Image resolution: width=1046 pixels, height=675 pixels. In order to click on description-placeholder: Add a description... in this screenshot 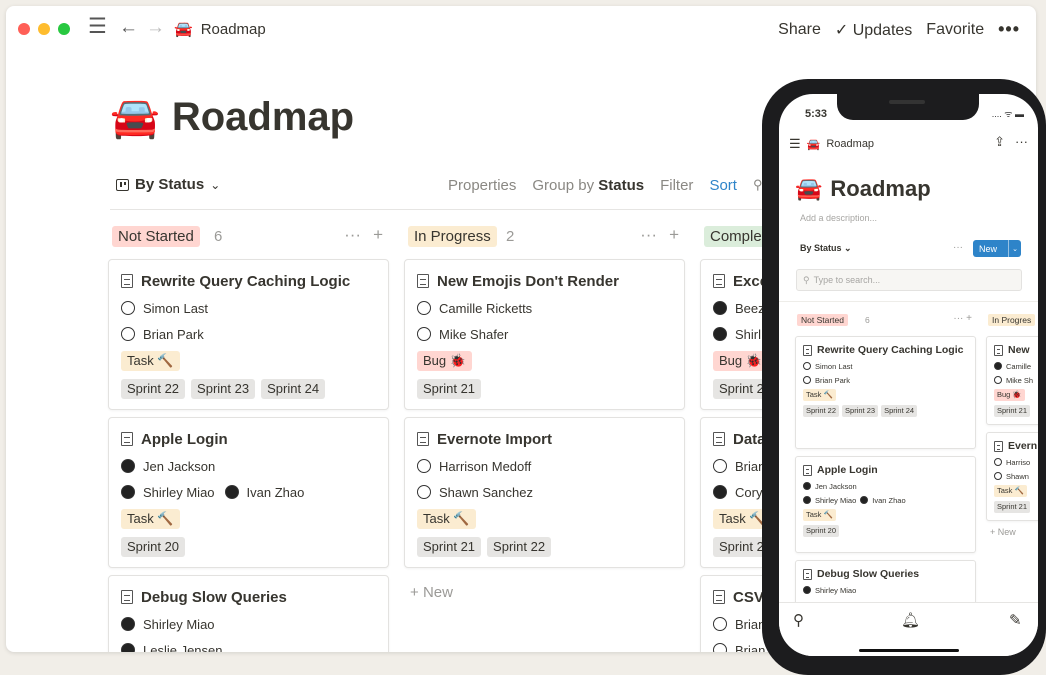, I will do `click(838, 218)`.